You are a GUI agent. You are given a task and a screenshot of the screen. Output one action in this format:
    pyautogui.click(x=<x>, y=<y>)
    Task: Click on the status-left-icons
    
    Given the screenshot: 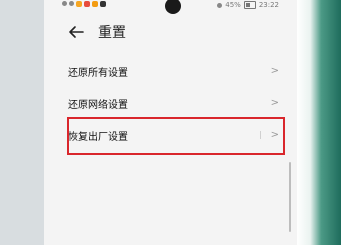 What is the action you would take?
    pyautogui.click(x=84, y=4)
    